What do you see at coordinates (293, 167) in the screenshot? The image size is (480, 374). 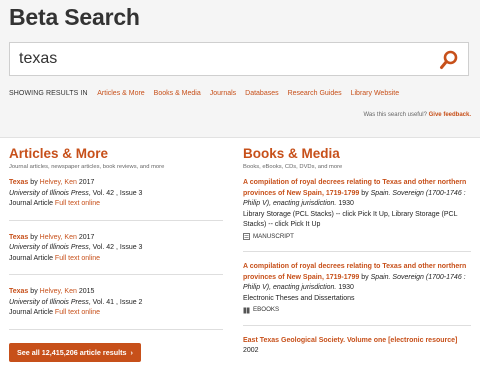 I see `books-desc: Books, eBooks, CDs, DVDs, and more` at bounding box center [293, 167].